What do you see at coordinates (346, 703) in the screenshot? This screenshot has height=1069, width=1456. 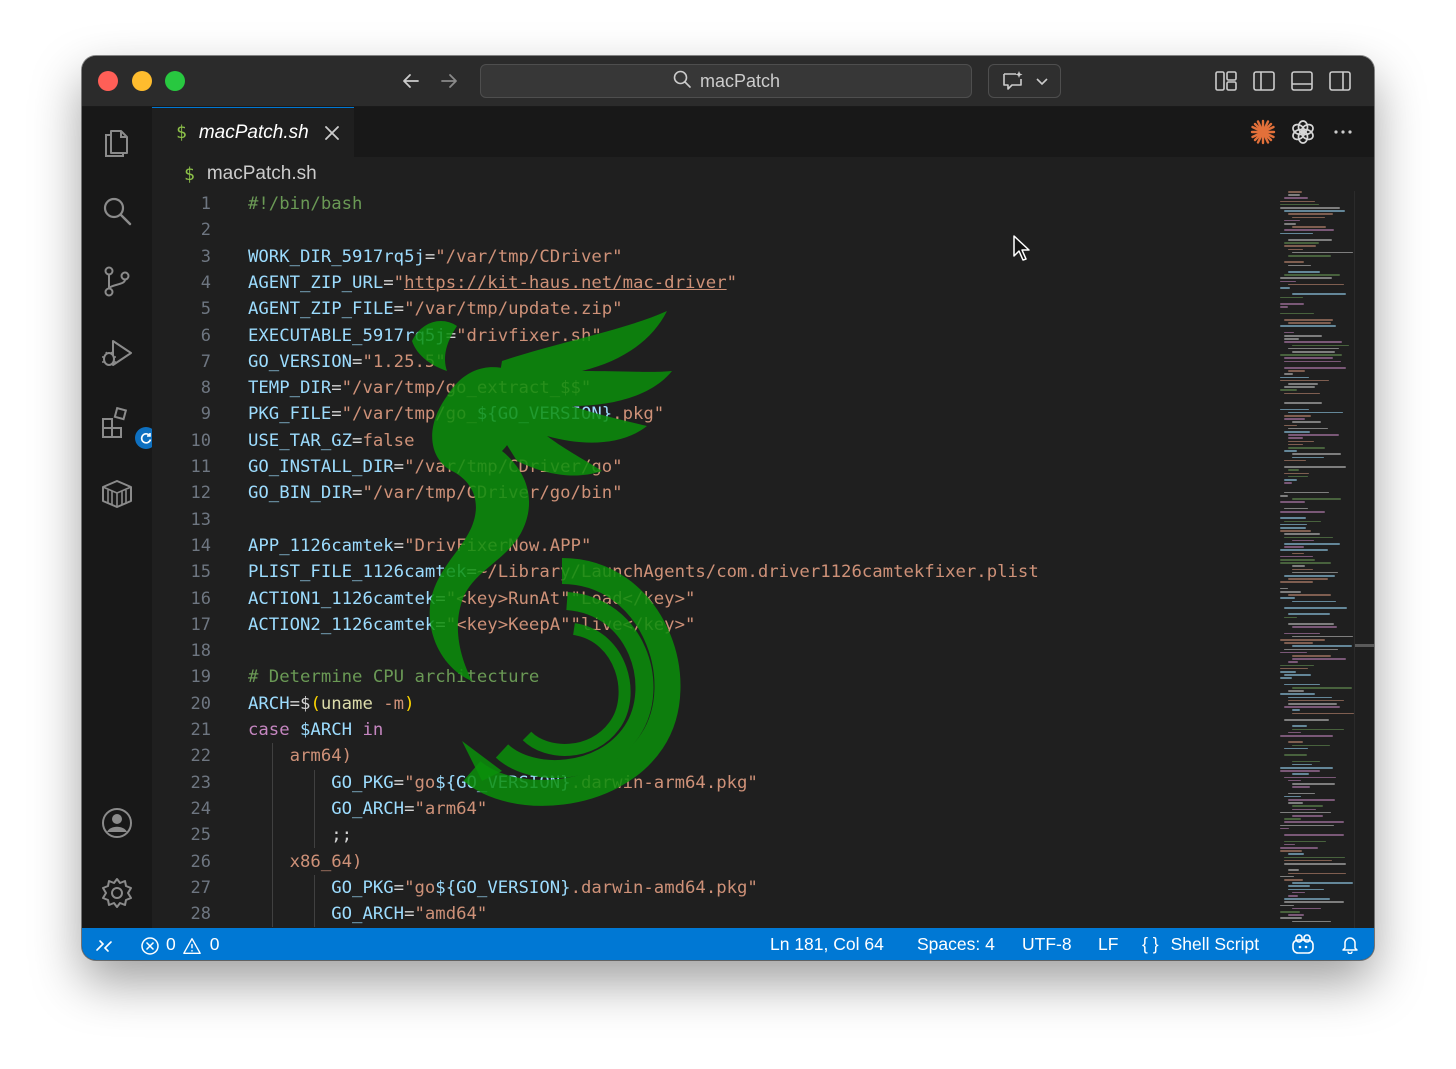 I see `code-token: uname` at bounding box center [346, 703].